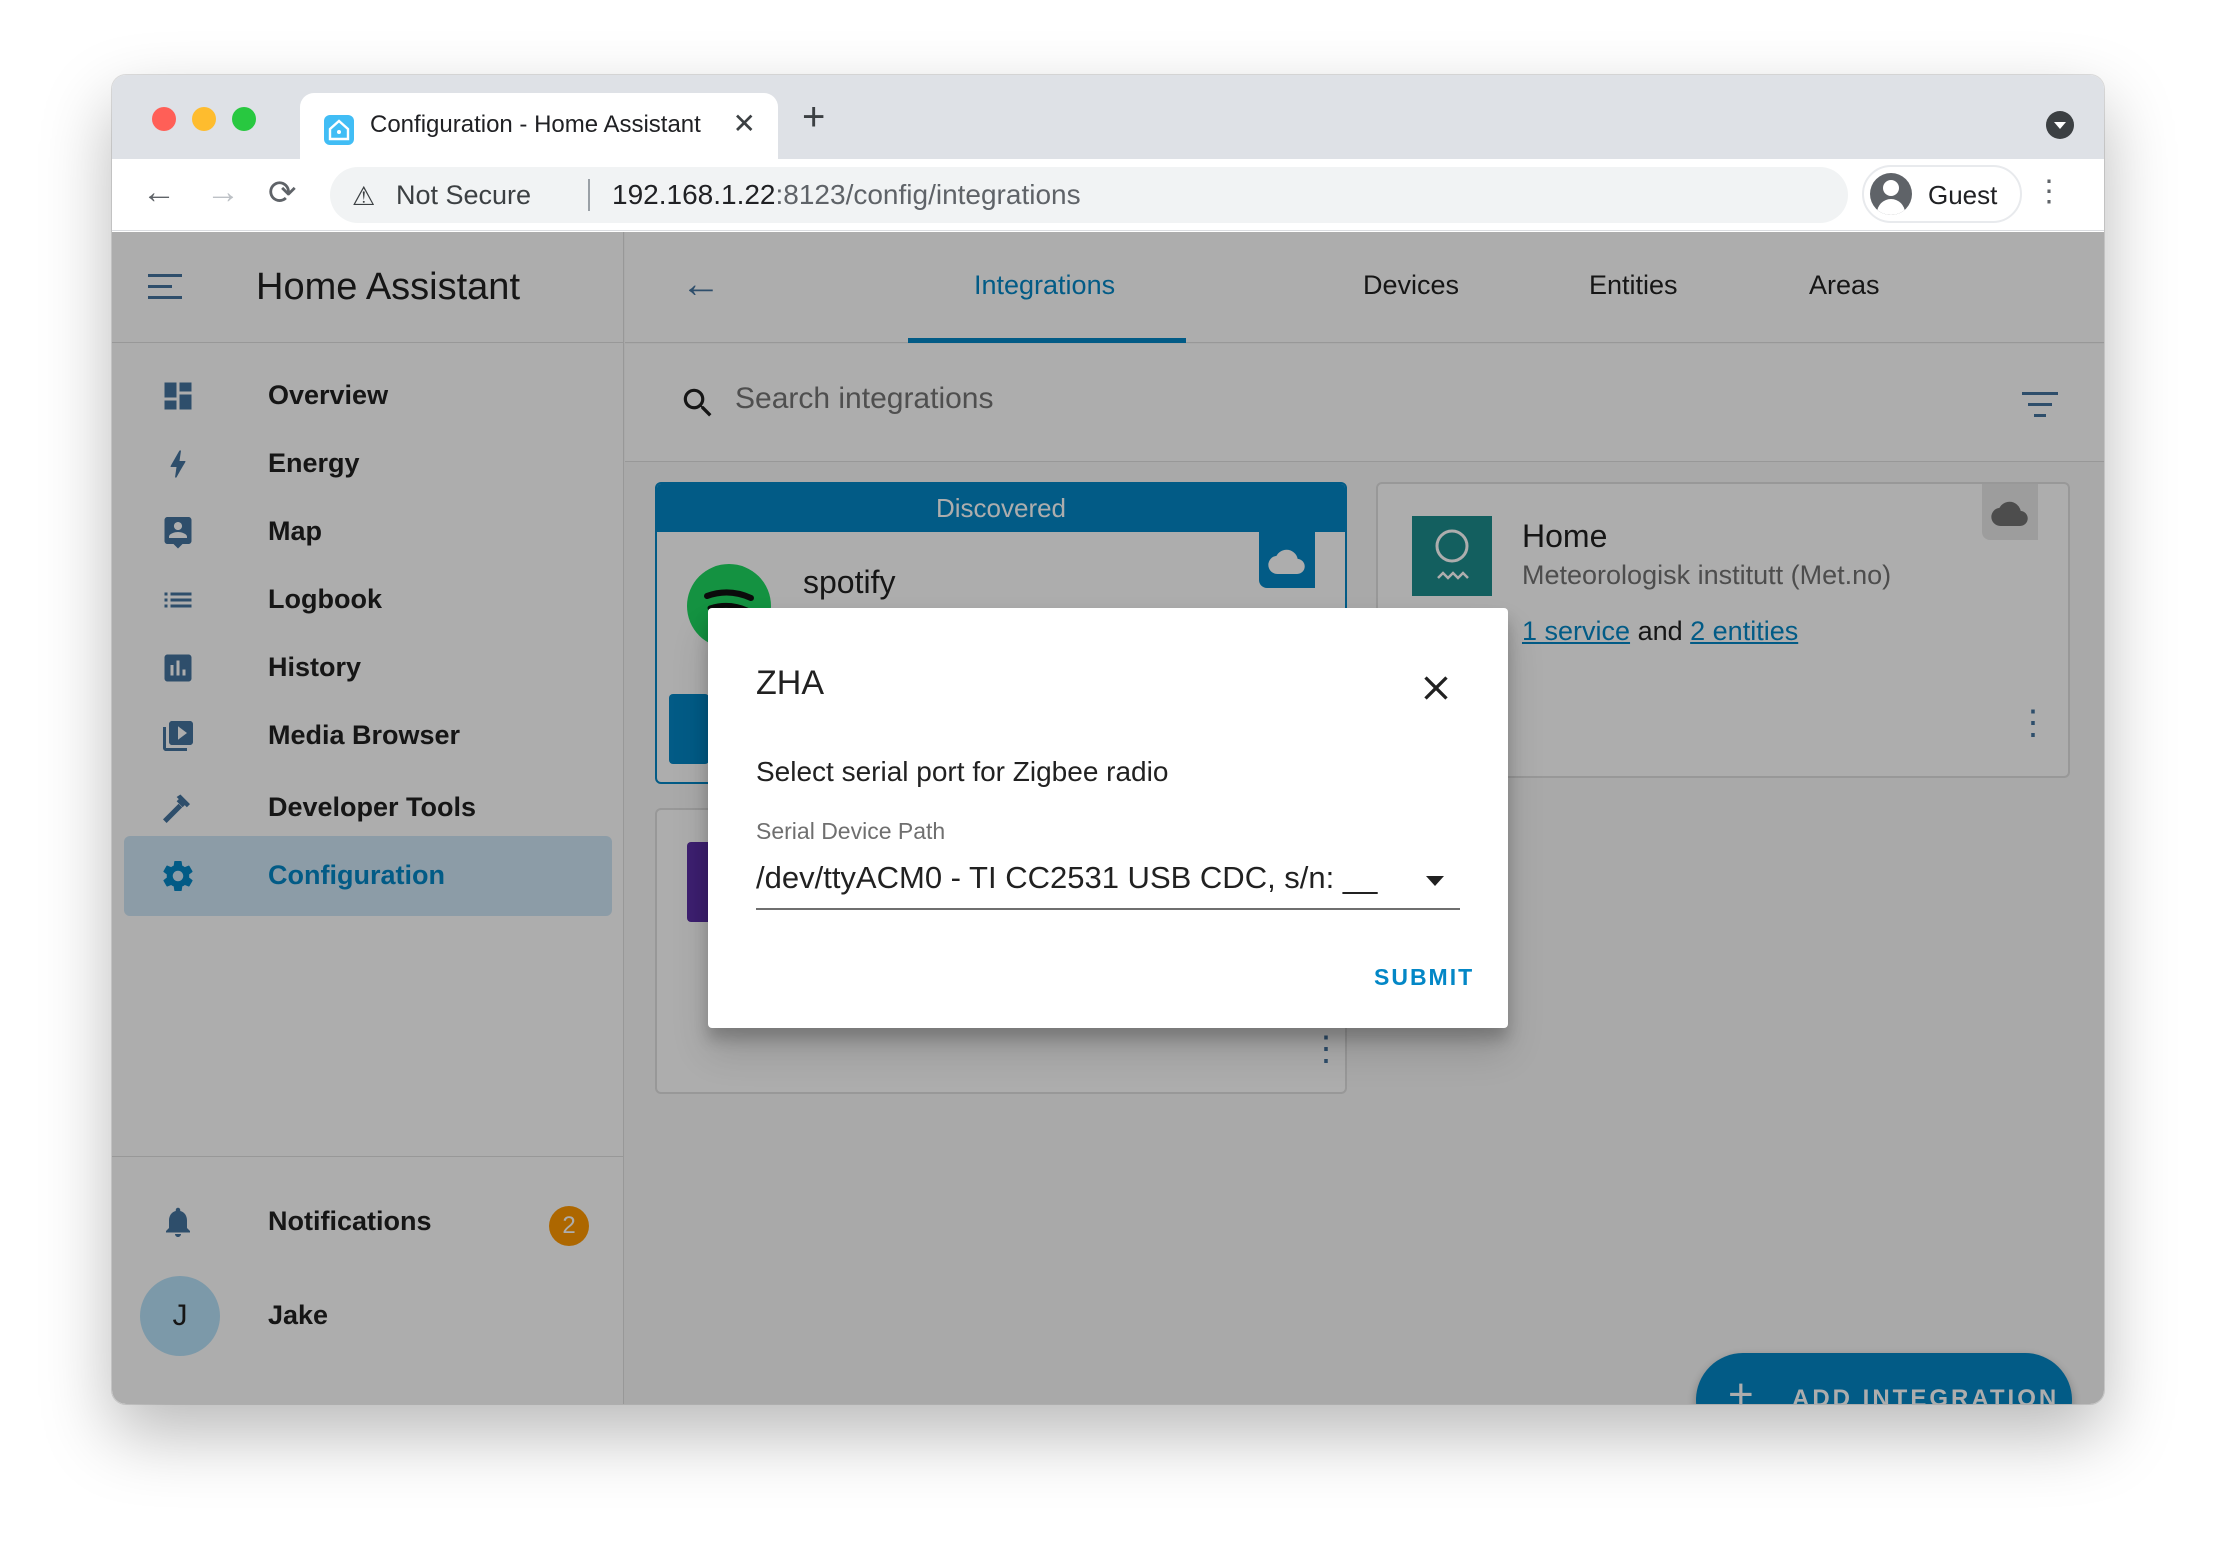 This screenshot has height=1552, width=2214. What do you see at coordinates (159, 192) in the screenshot?
I see `back-icon: ←` at bounding box center [159, 192].